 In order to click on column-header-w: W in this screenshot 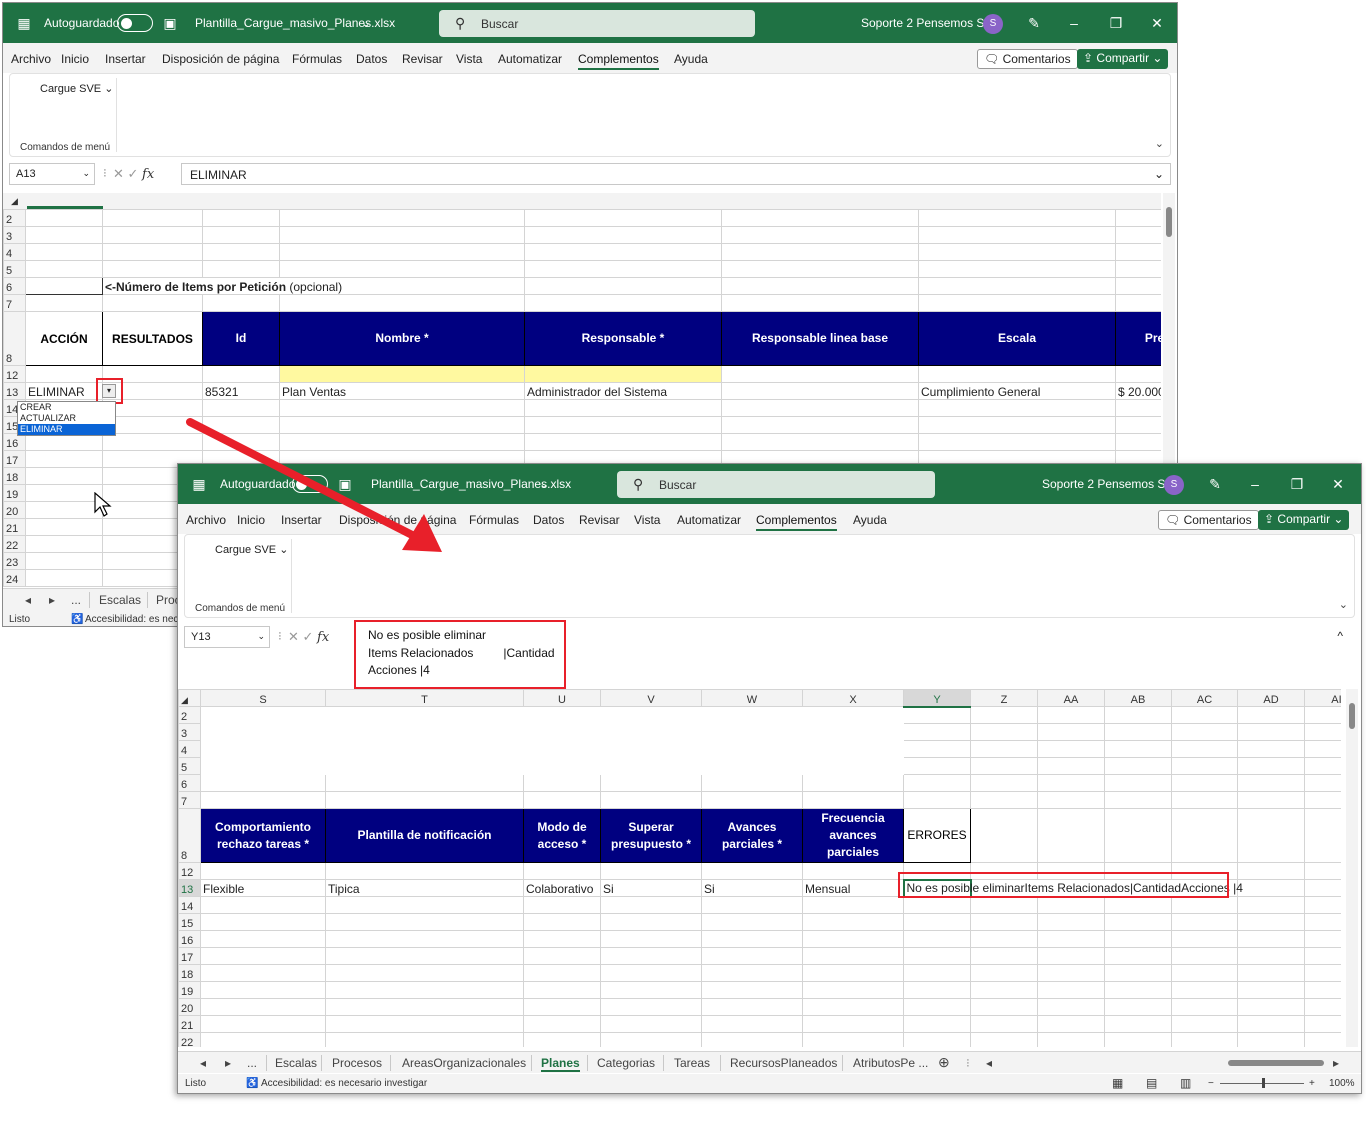, I will do `click(752, 698)`.